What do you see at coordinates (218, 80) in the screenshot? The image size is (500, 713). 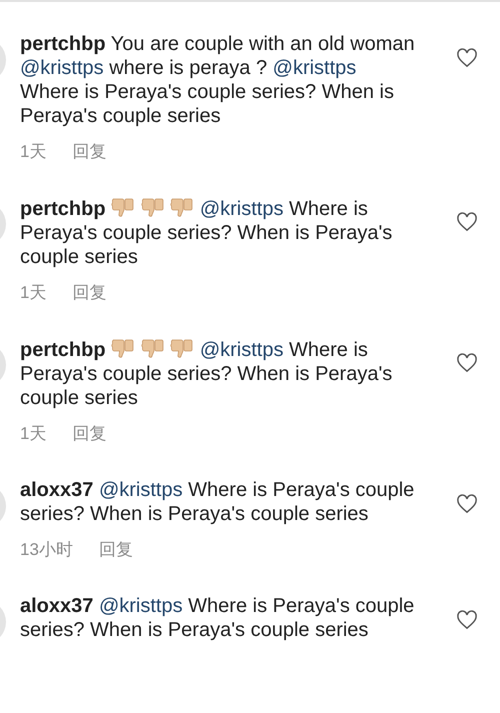 I see `comment-text: pertchbp You are couple with an old woman @kristtps where is peraya ? @kristtps Where is Peraya's couple series? When is Peraya's couple series` at bounding box center [218, 80].